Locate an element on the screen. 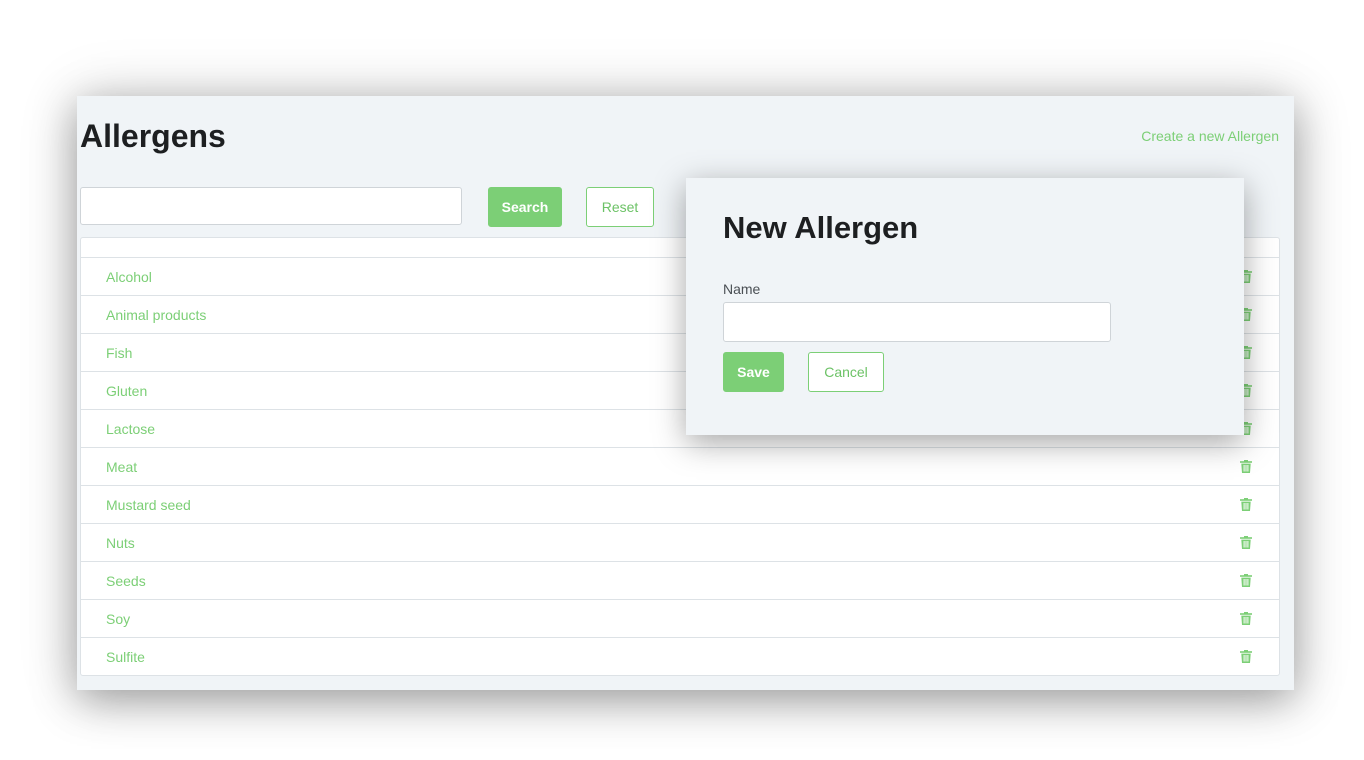 This screenshot has width=1364, height=760. allergen-name-link: Fish is located at coordinates (119, 353).